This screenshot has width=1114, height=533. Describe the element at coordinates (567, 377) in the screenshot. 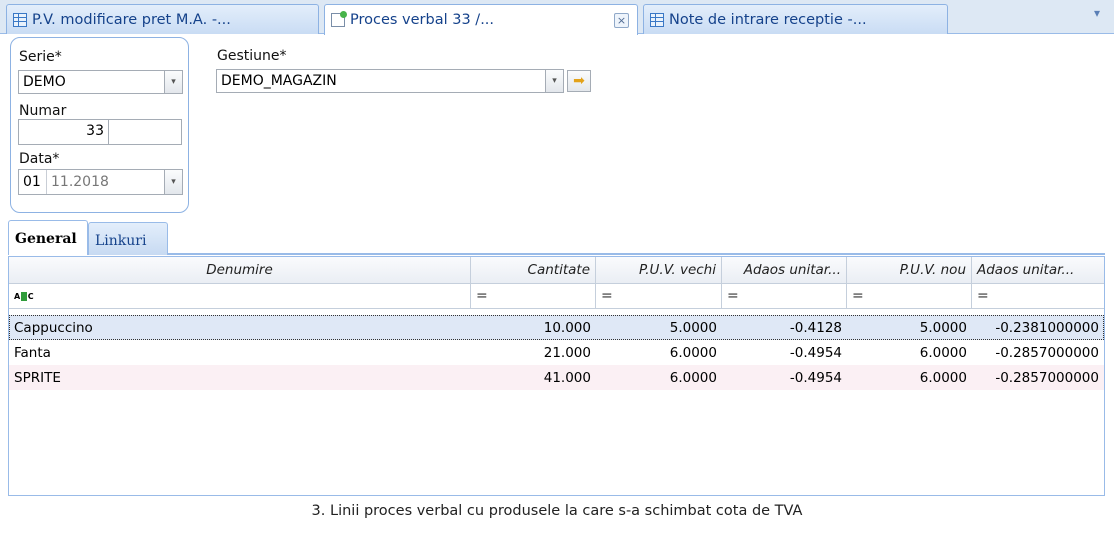

I see `cell-cantitate: 41.000` at that location.